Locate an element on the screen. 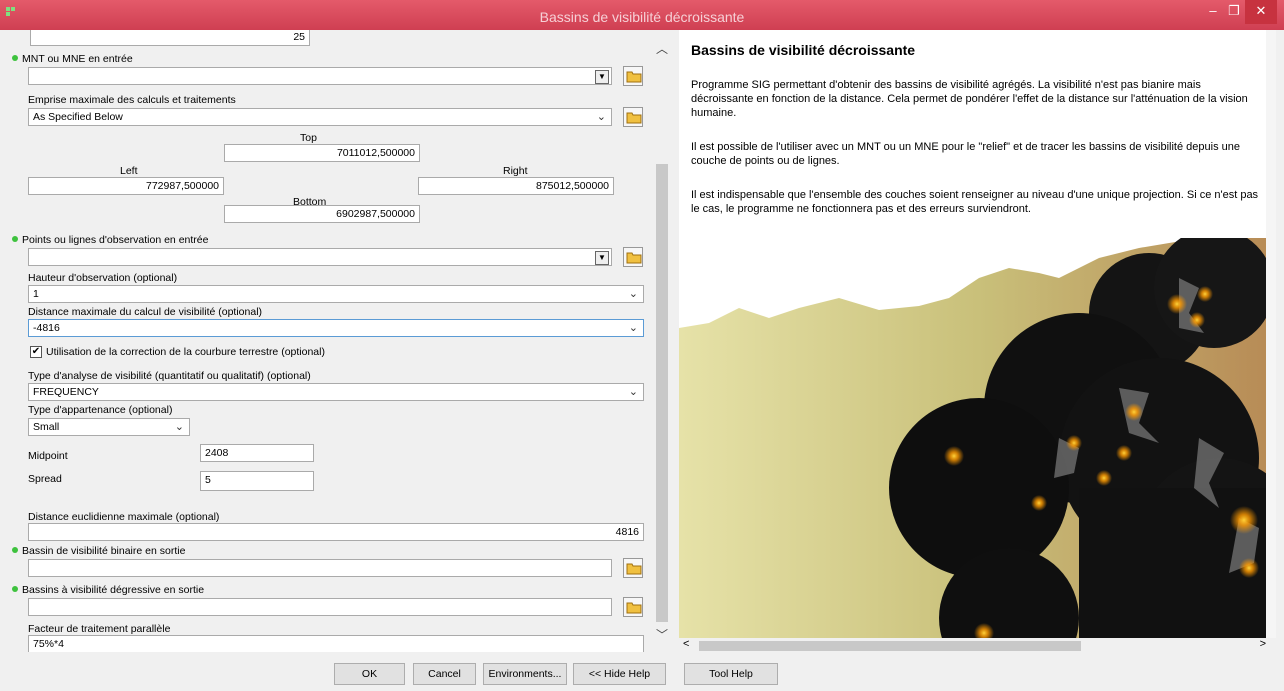 Image resolution: width=1284 pixels, height=691 pixels. top-extent-input: 7011012,500000 is located at coordinates (322, 153).